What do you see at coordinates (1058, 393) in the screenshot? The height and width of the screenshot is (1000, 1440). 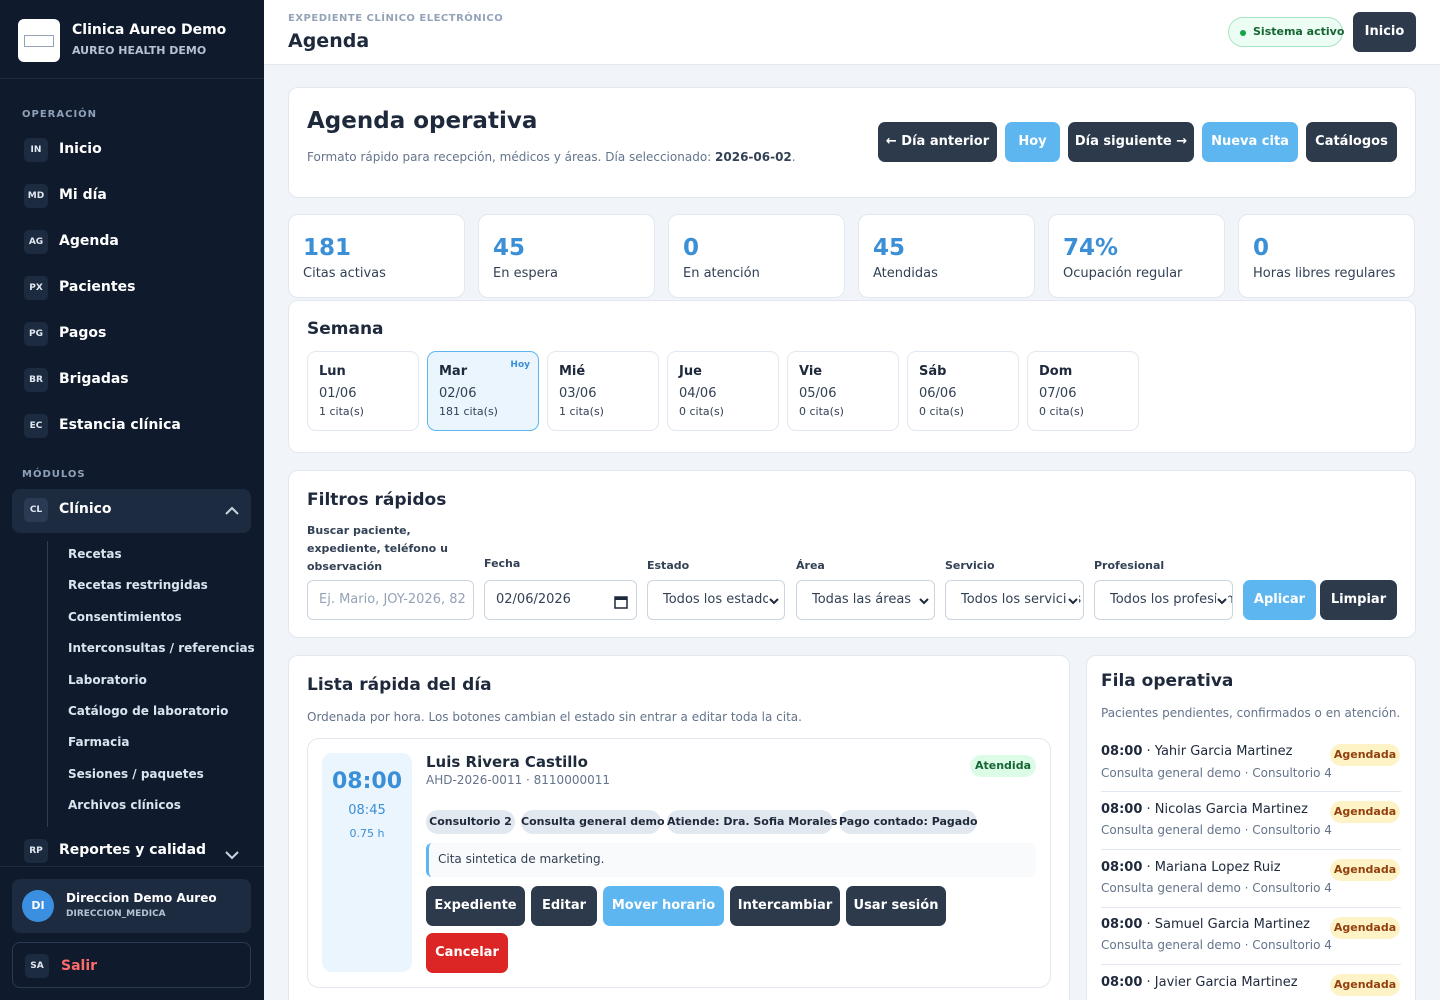 I see `day-date: 07/06` at bounding box center [1058, 393].